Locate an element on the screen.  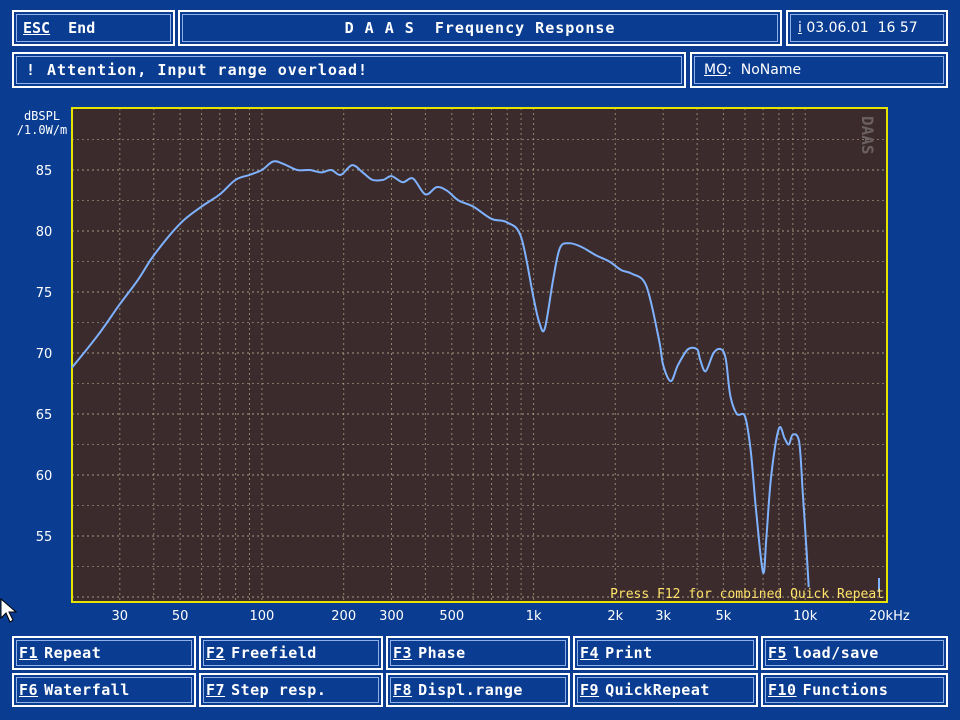
fkey-label: Freefield is located at coordinates (274, 653).